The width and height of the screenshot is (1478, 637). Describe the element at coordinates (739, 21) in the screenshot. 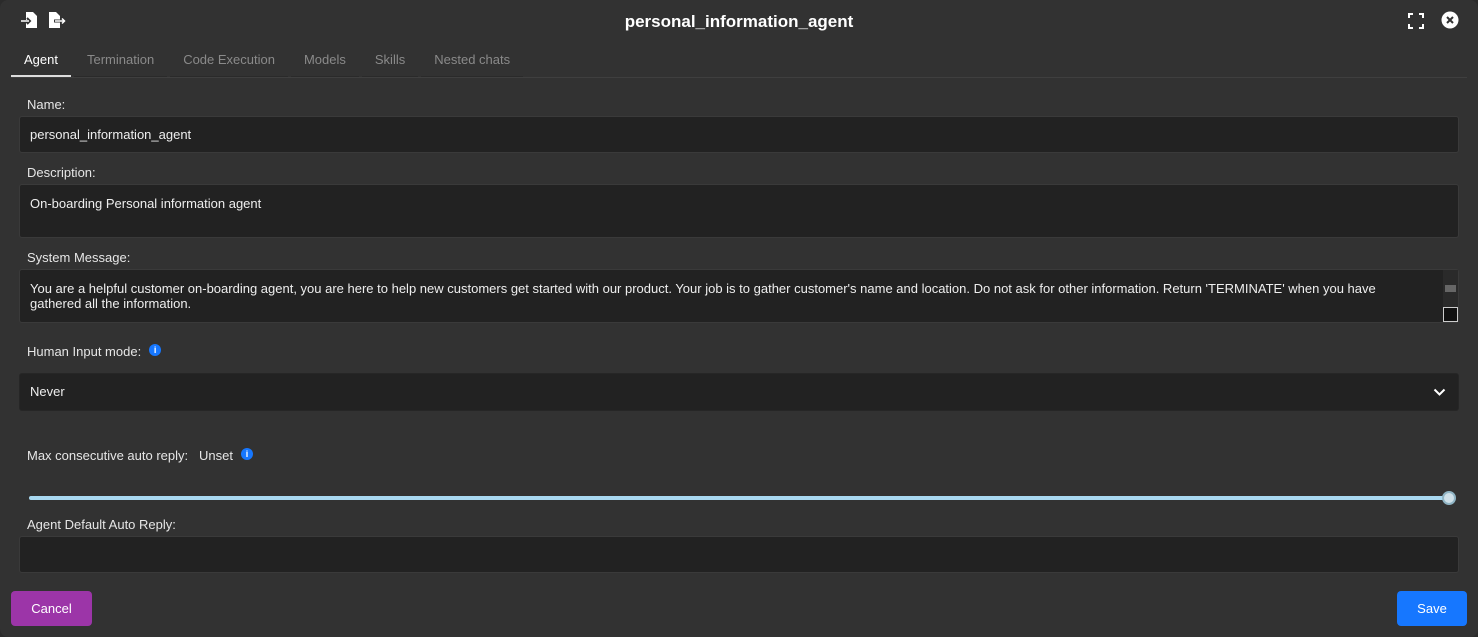

I see `modal-title: personal_information_agent` at that location.